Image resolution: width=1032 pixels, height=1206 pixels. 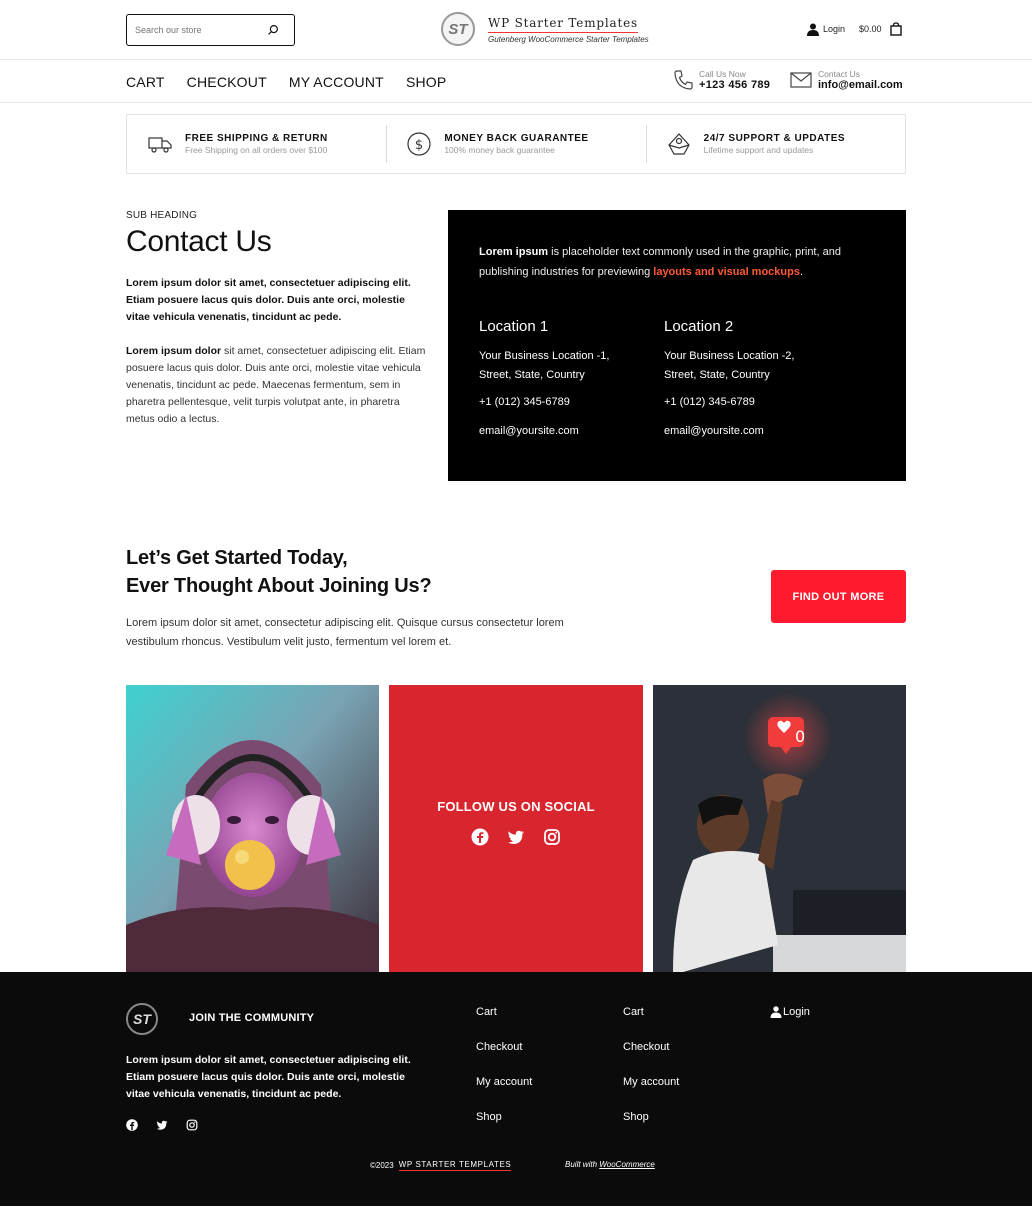 I want to click on contact-paragraph-2-bold: Lorem ipsum dolor, so click(x=174, y=351).